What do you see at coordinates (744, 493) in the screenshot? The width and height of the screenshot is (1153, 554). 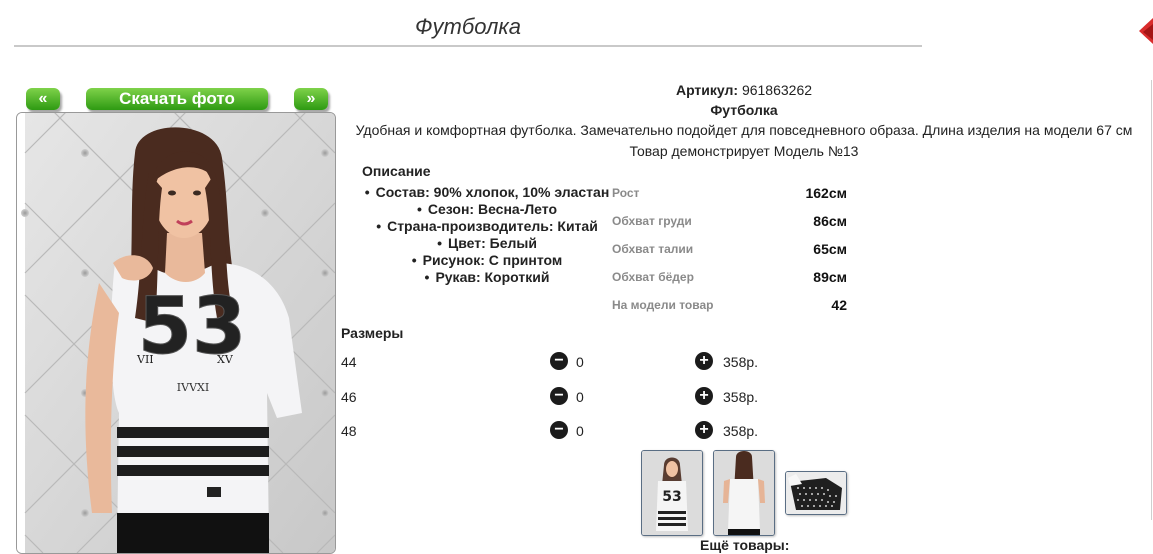 I see `thumbnail-back` at bounding box center [744, 493].